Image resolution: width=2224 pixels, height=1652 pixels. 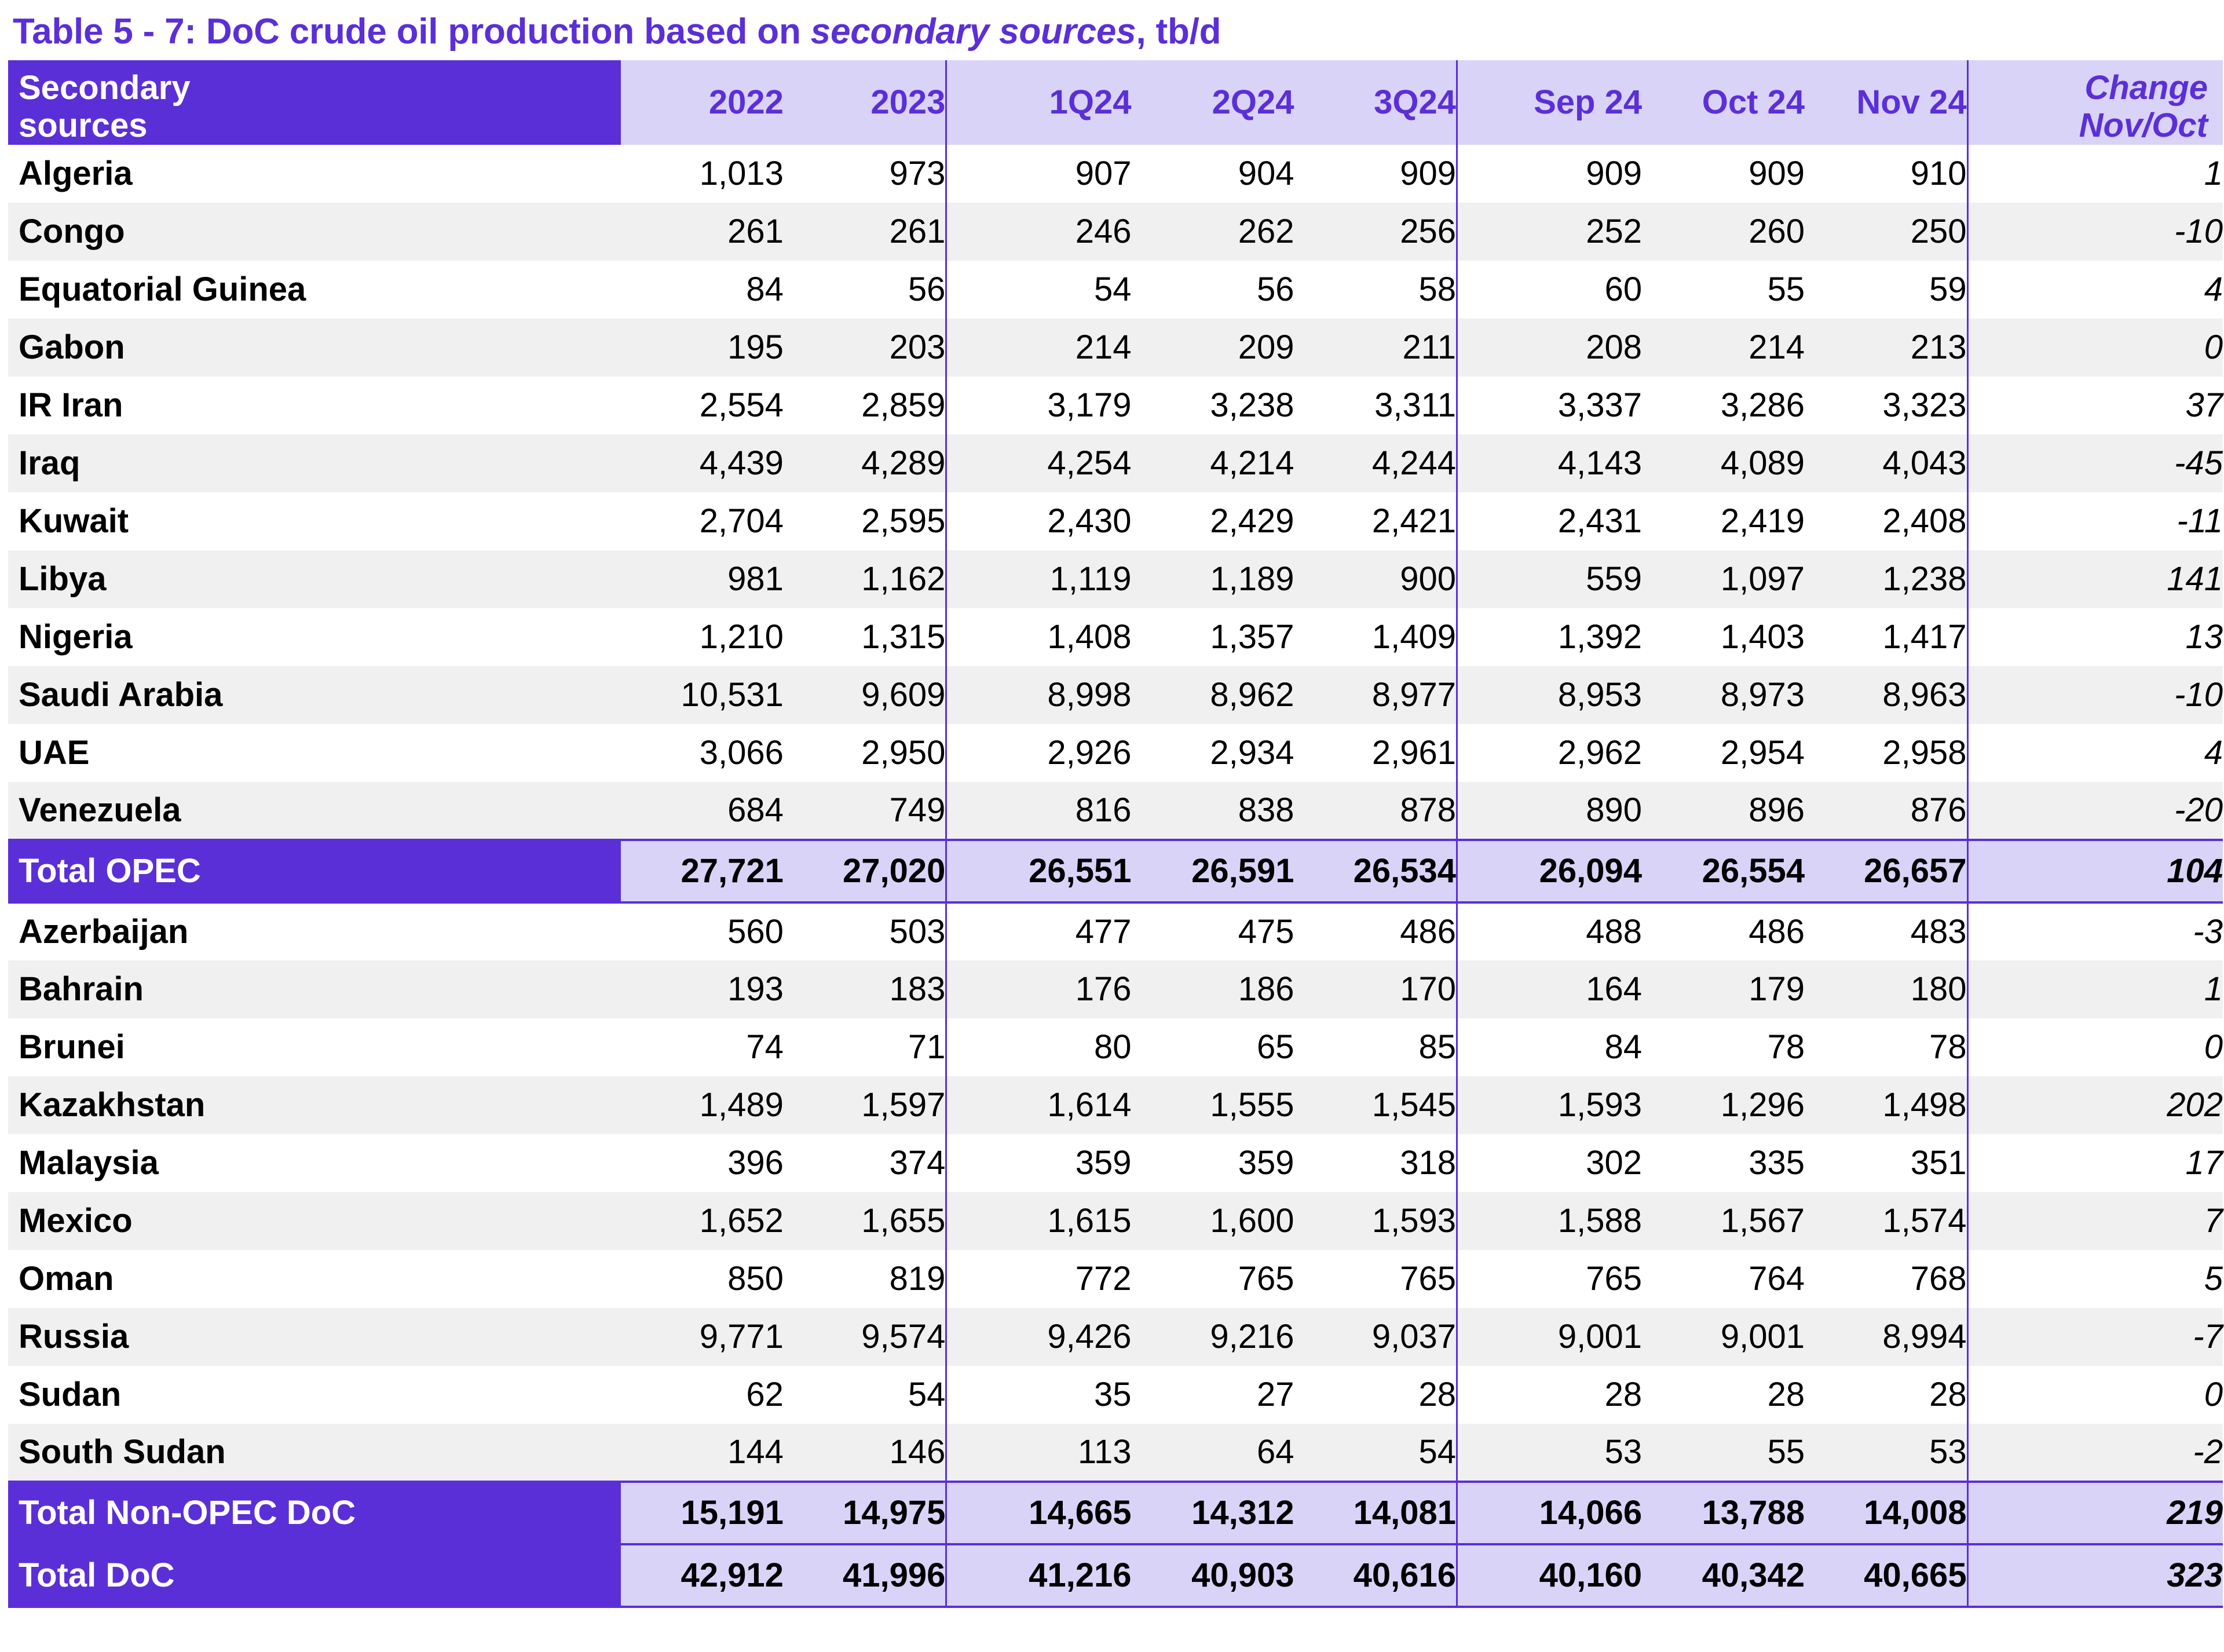 What do you see at coordinates (1723, 1278) in the screenshot?
I see `cell-oct-24: 764` at bounding box center [1723, 1278].